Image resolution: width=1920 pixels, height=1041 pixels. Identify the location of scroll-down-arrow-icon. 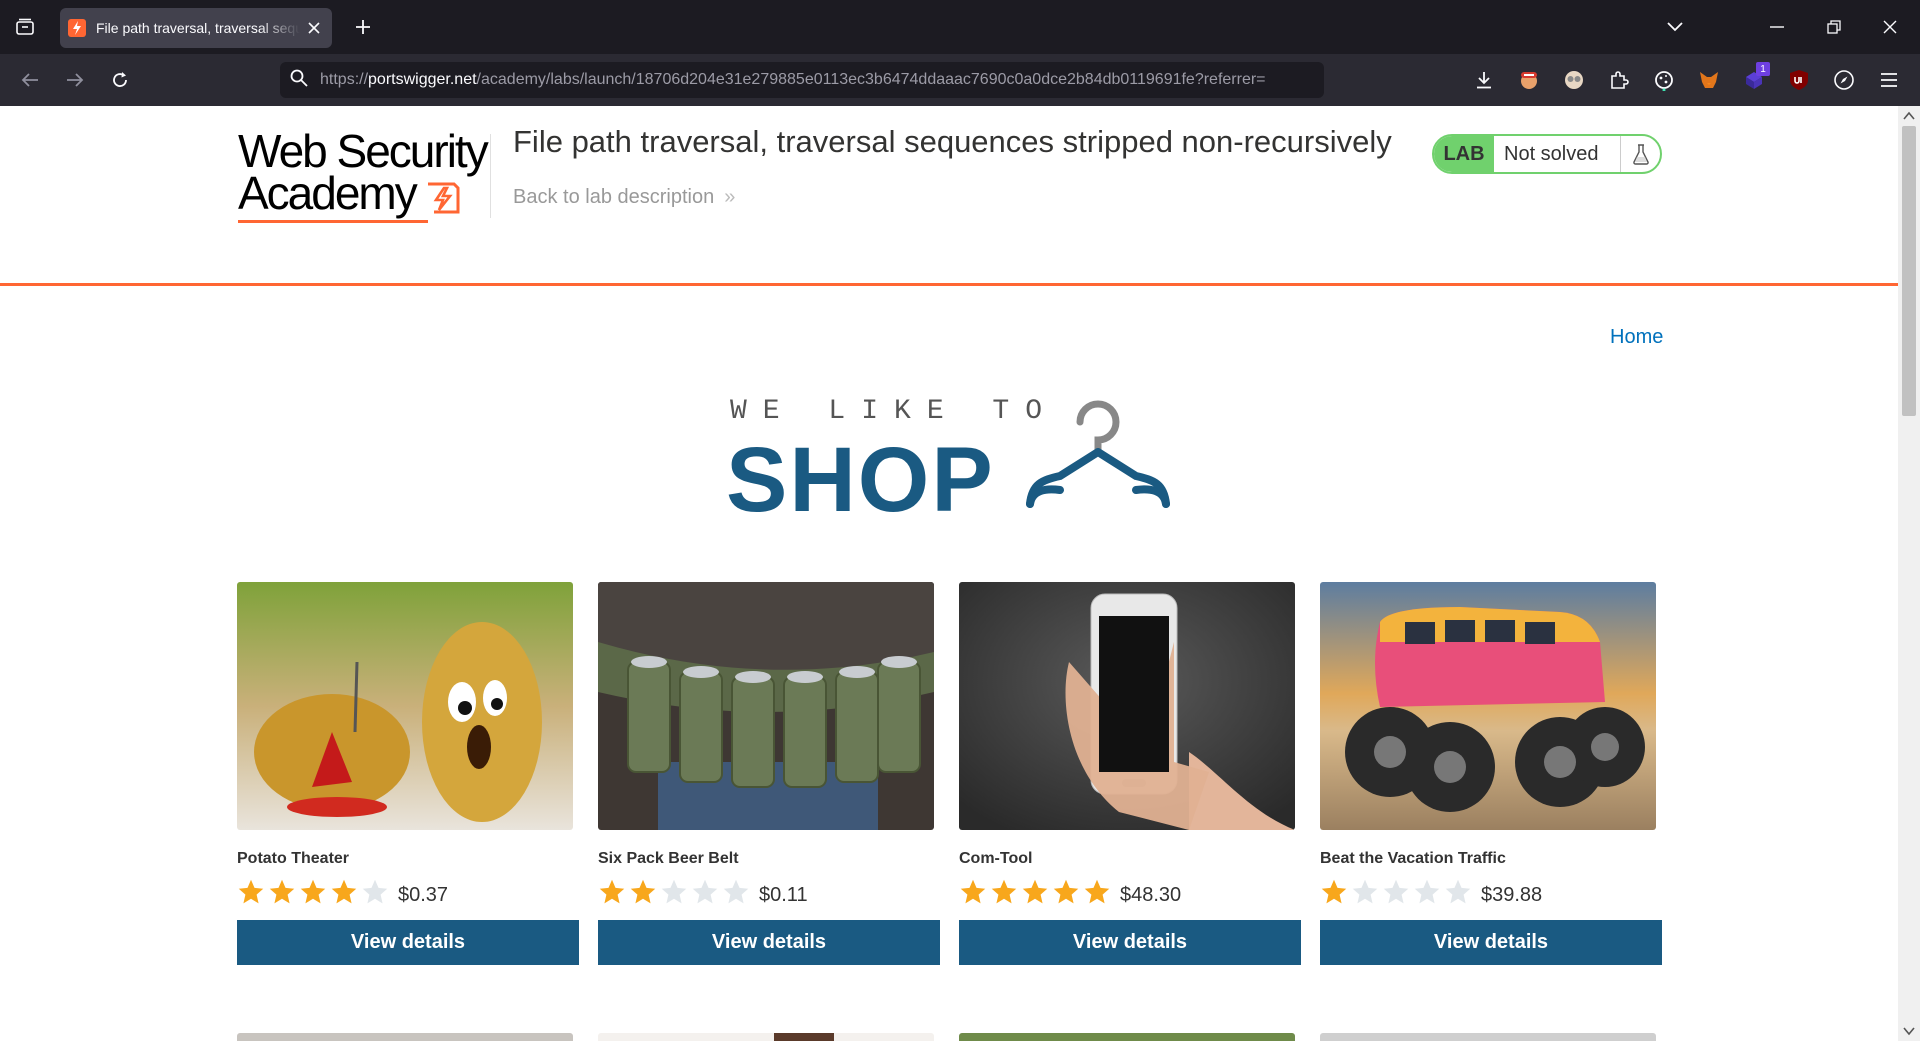
(1909, 1031).